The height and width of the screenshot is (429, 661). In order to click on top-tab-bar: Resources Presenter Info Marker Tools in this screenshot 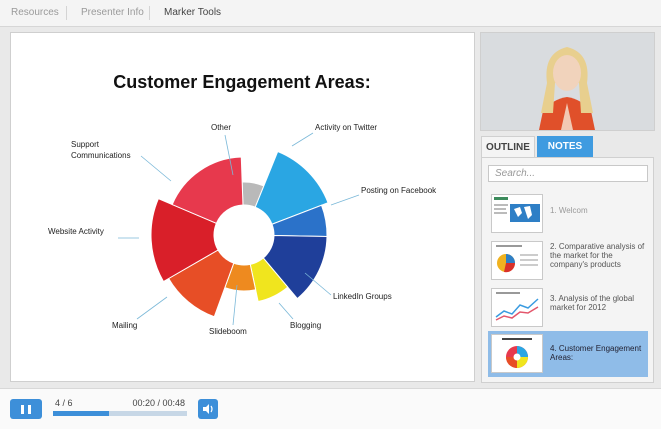, I will do `click(330, 13)`.